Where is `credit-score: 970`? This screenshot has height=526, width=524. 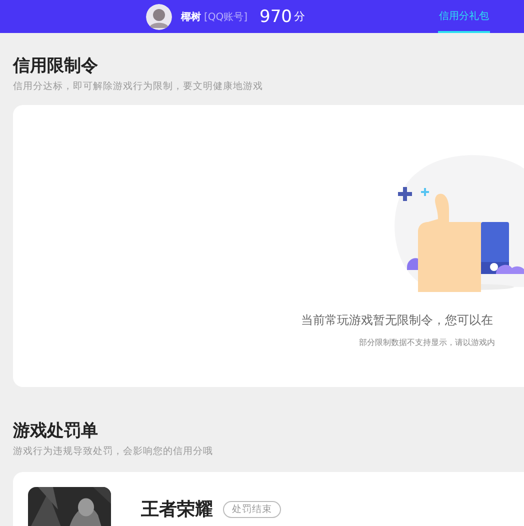
credit-score: 970 is located at coordinates (276, 16).